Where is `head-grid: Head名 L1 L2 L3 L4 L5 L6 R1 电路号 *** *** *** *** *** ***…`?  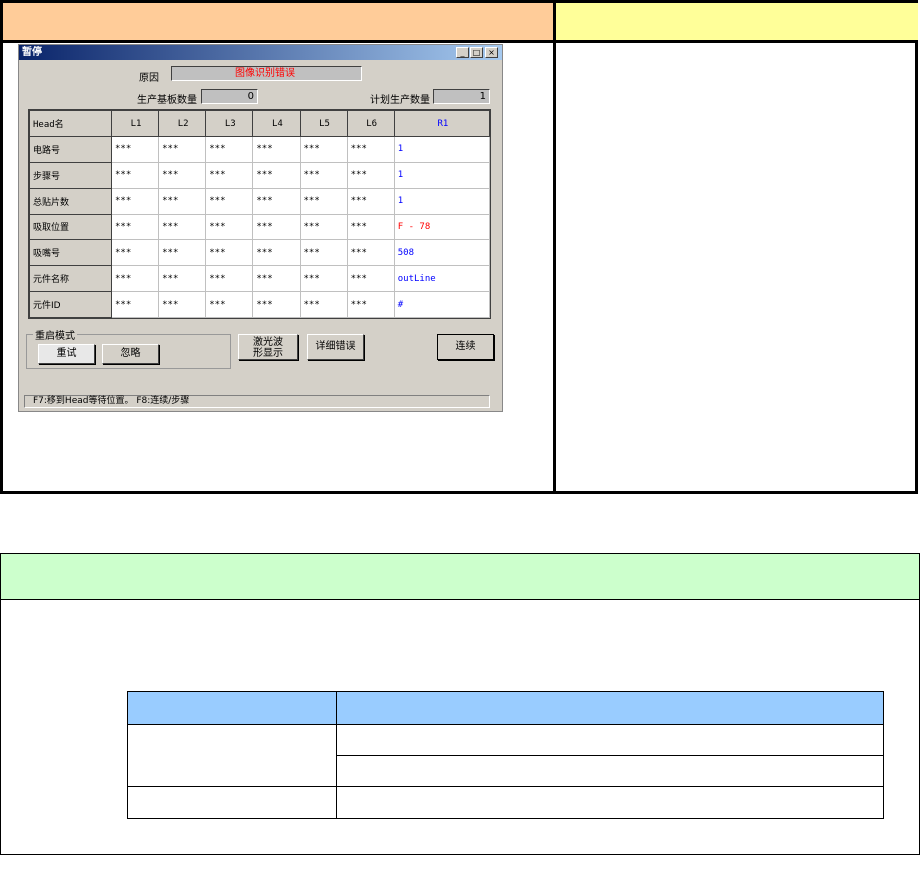 head-grid: Head名 L1 L2 L3 L4 L5 L6 R1 电路号 *** *** *** *** *** ***… is located at coordinates (259, 214).